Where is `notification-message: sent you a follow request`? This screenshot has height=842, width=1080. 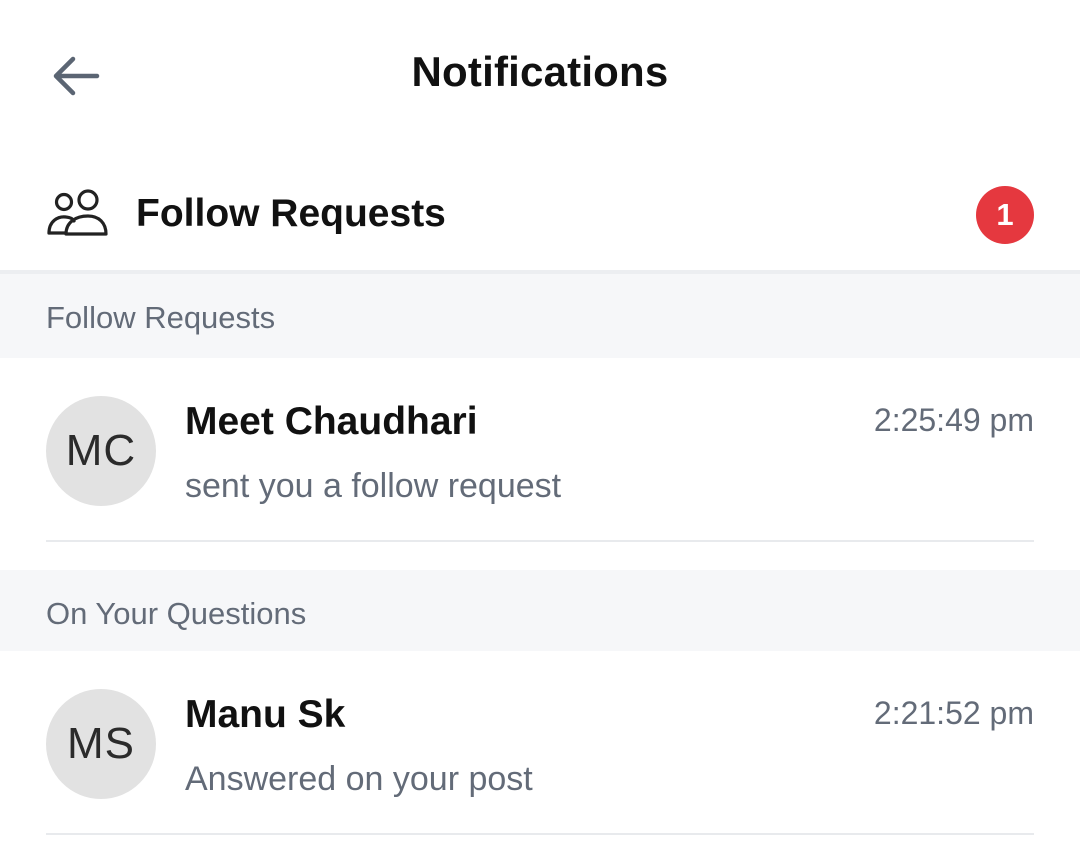 notification-message: sent you a follow request is located at coordinates (373, 486).